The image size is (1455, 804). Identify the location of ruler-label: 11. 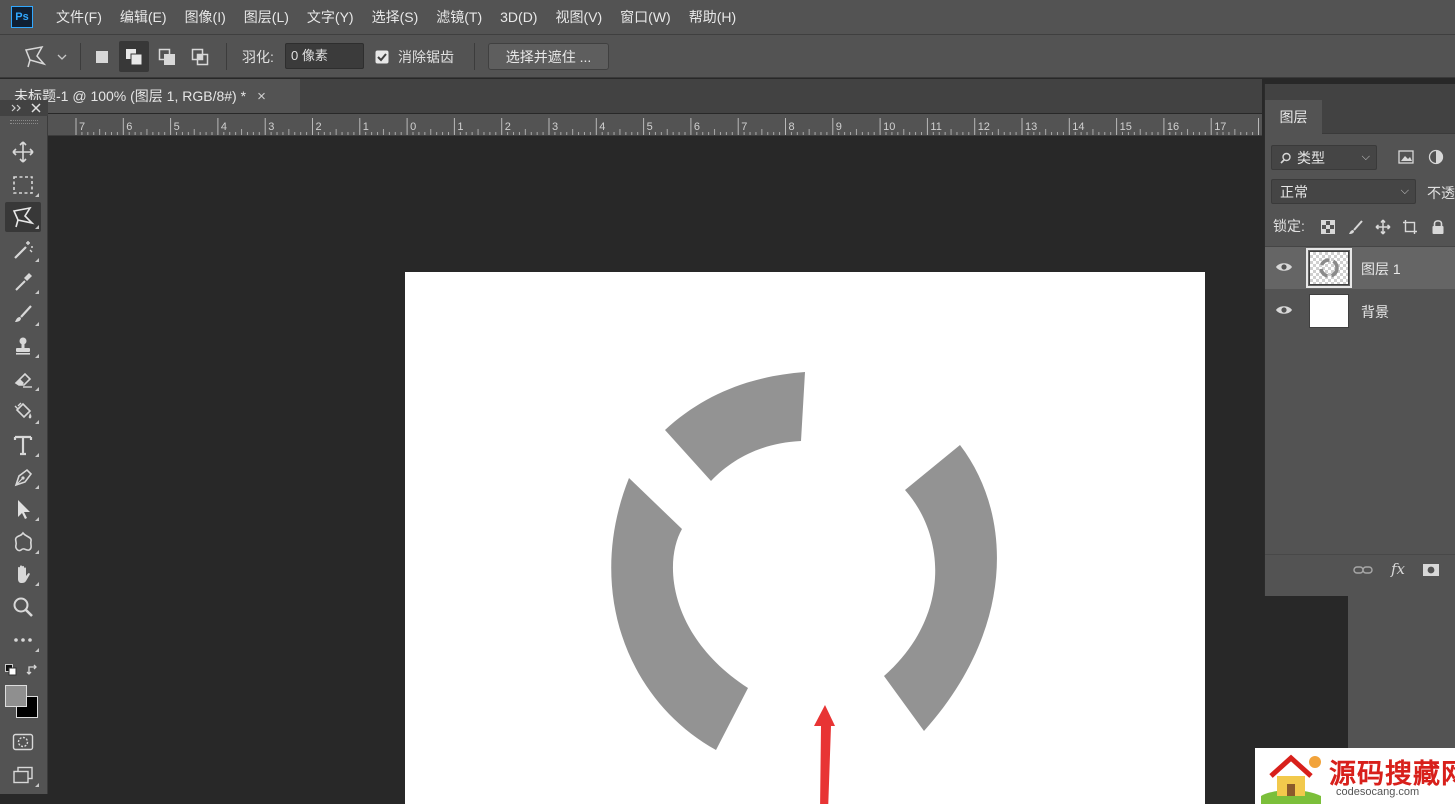
(935, 127).